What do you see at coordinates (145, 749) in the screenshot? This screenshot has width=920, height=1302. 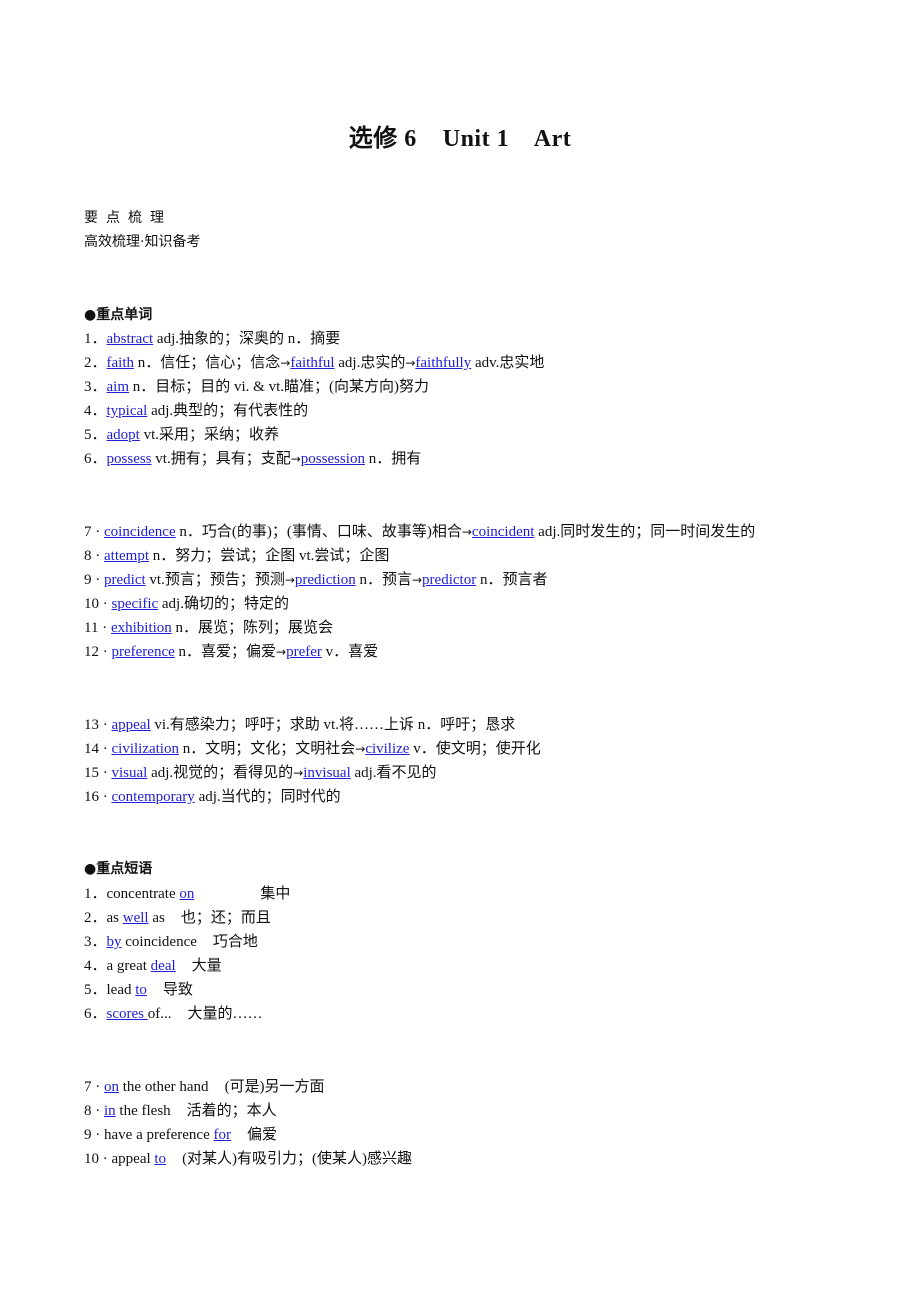 I see `word-link: civilization` at bounding box center [145, 749].